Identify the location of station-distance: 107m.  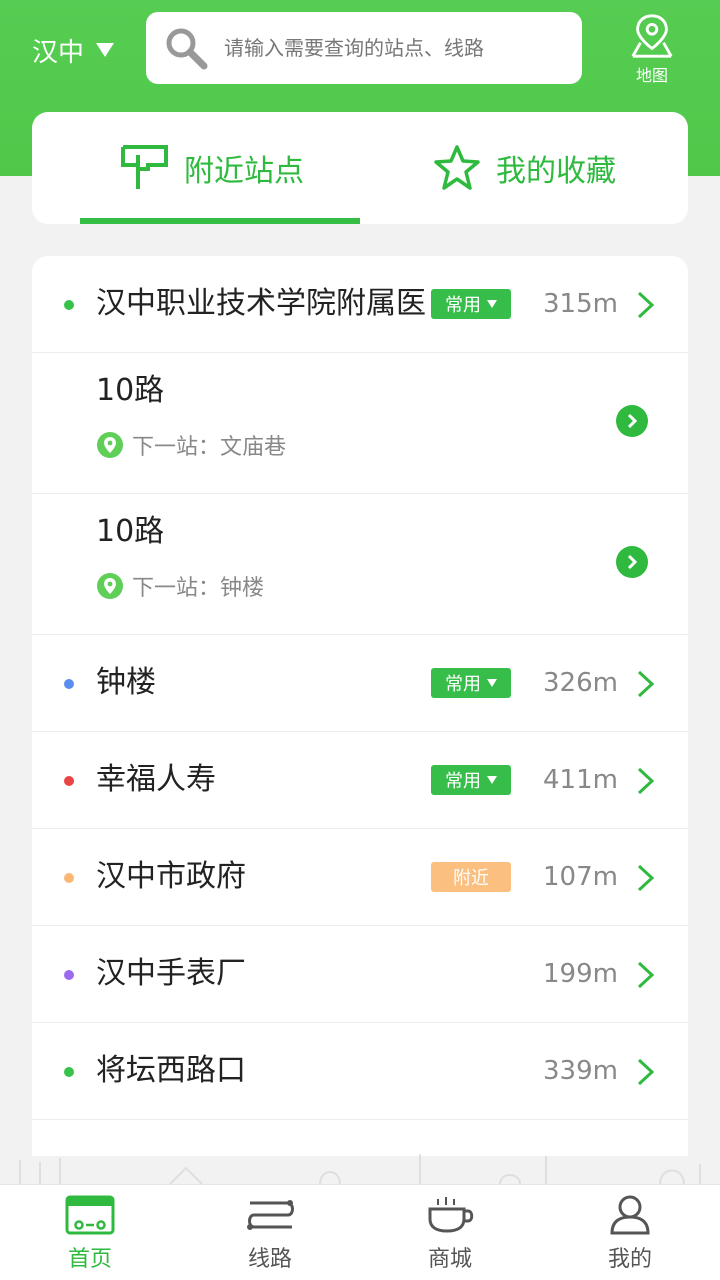
(580, 877).